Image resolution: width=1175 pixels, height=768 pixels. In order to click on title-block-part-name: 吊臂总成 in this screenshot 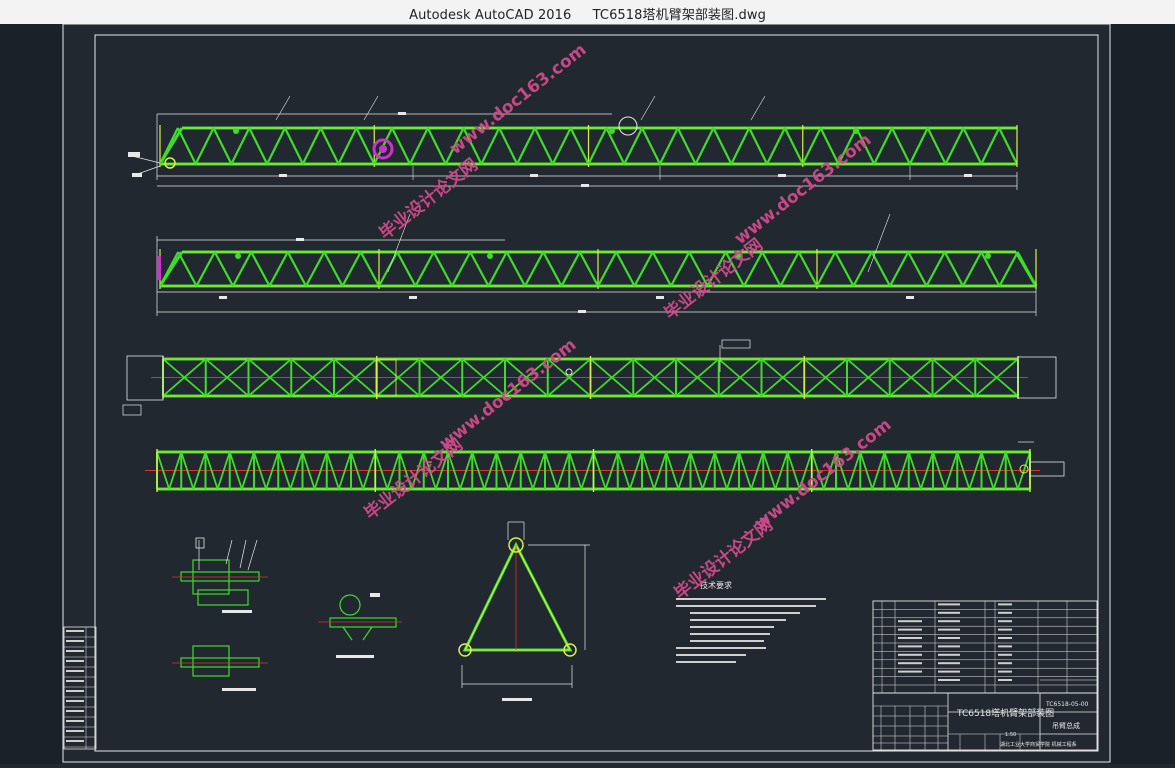, I will do `click(1066, 725)`.